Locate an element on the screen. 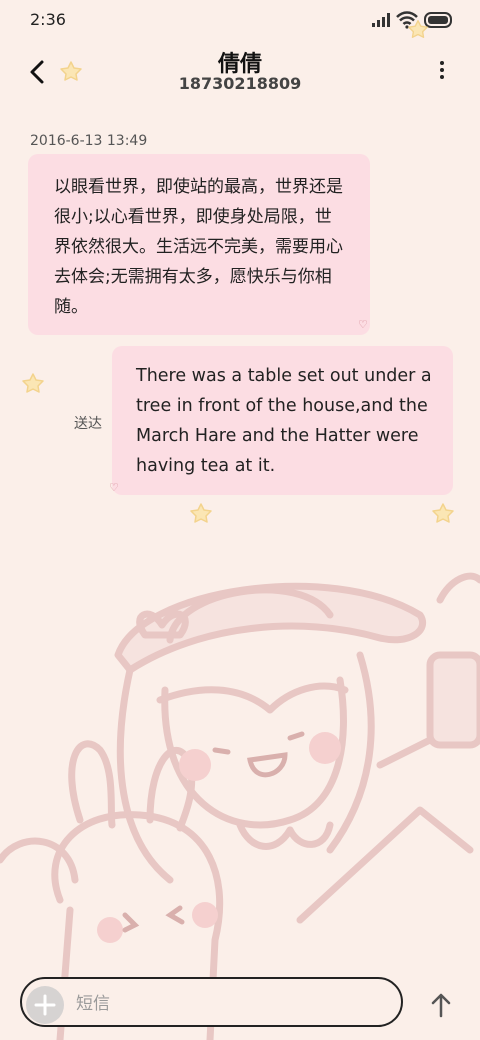 The width and height of the screenshot is (480, 1040). arrow-up-icon is located at coordinates (441, 1005).